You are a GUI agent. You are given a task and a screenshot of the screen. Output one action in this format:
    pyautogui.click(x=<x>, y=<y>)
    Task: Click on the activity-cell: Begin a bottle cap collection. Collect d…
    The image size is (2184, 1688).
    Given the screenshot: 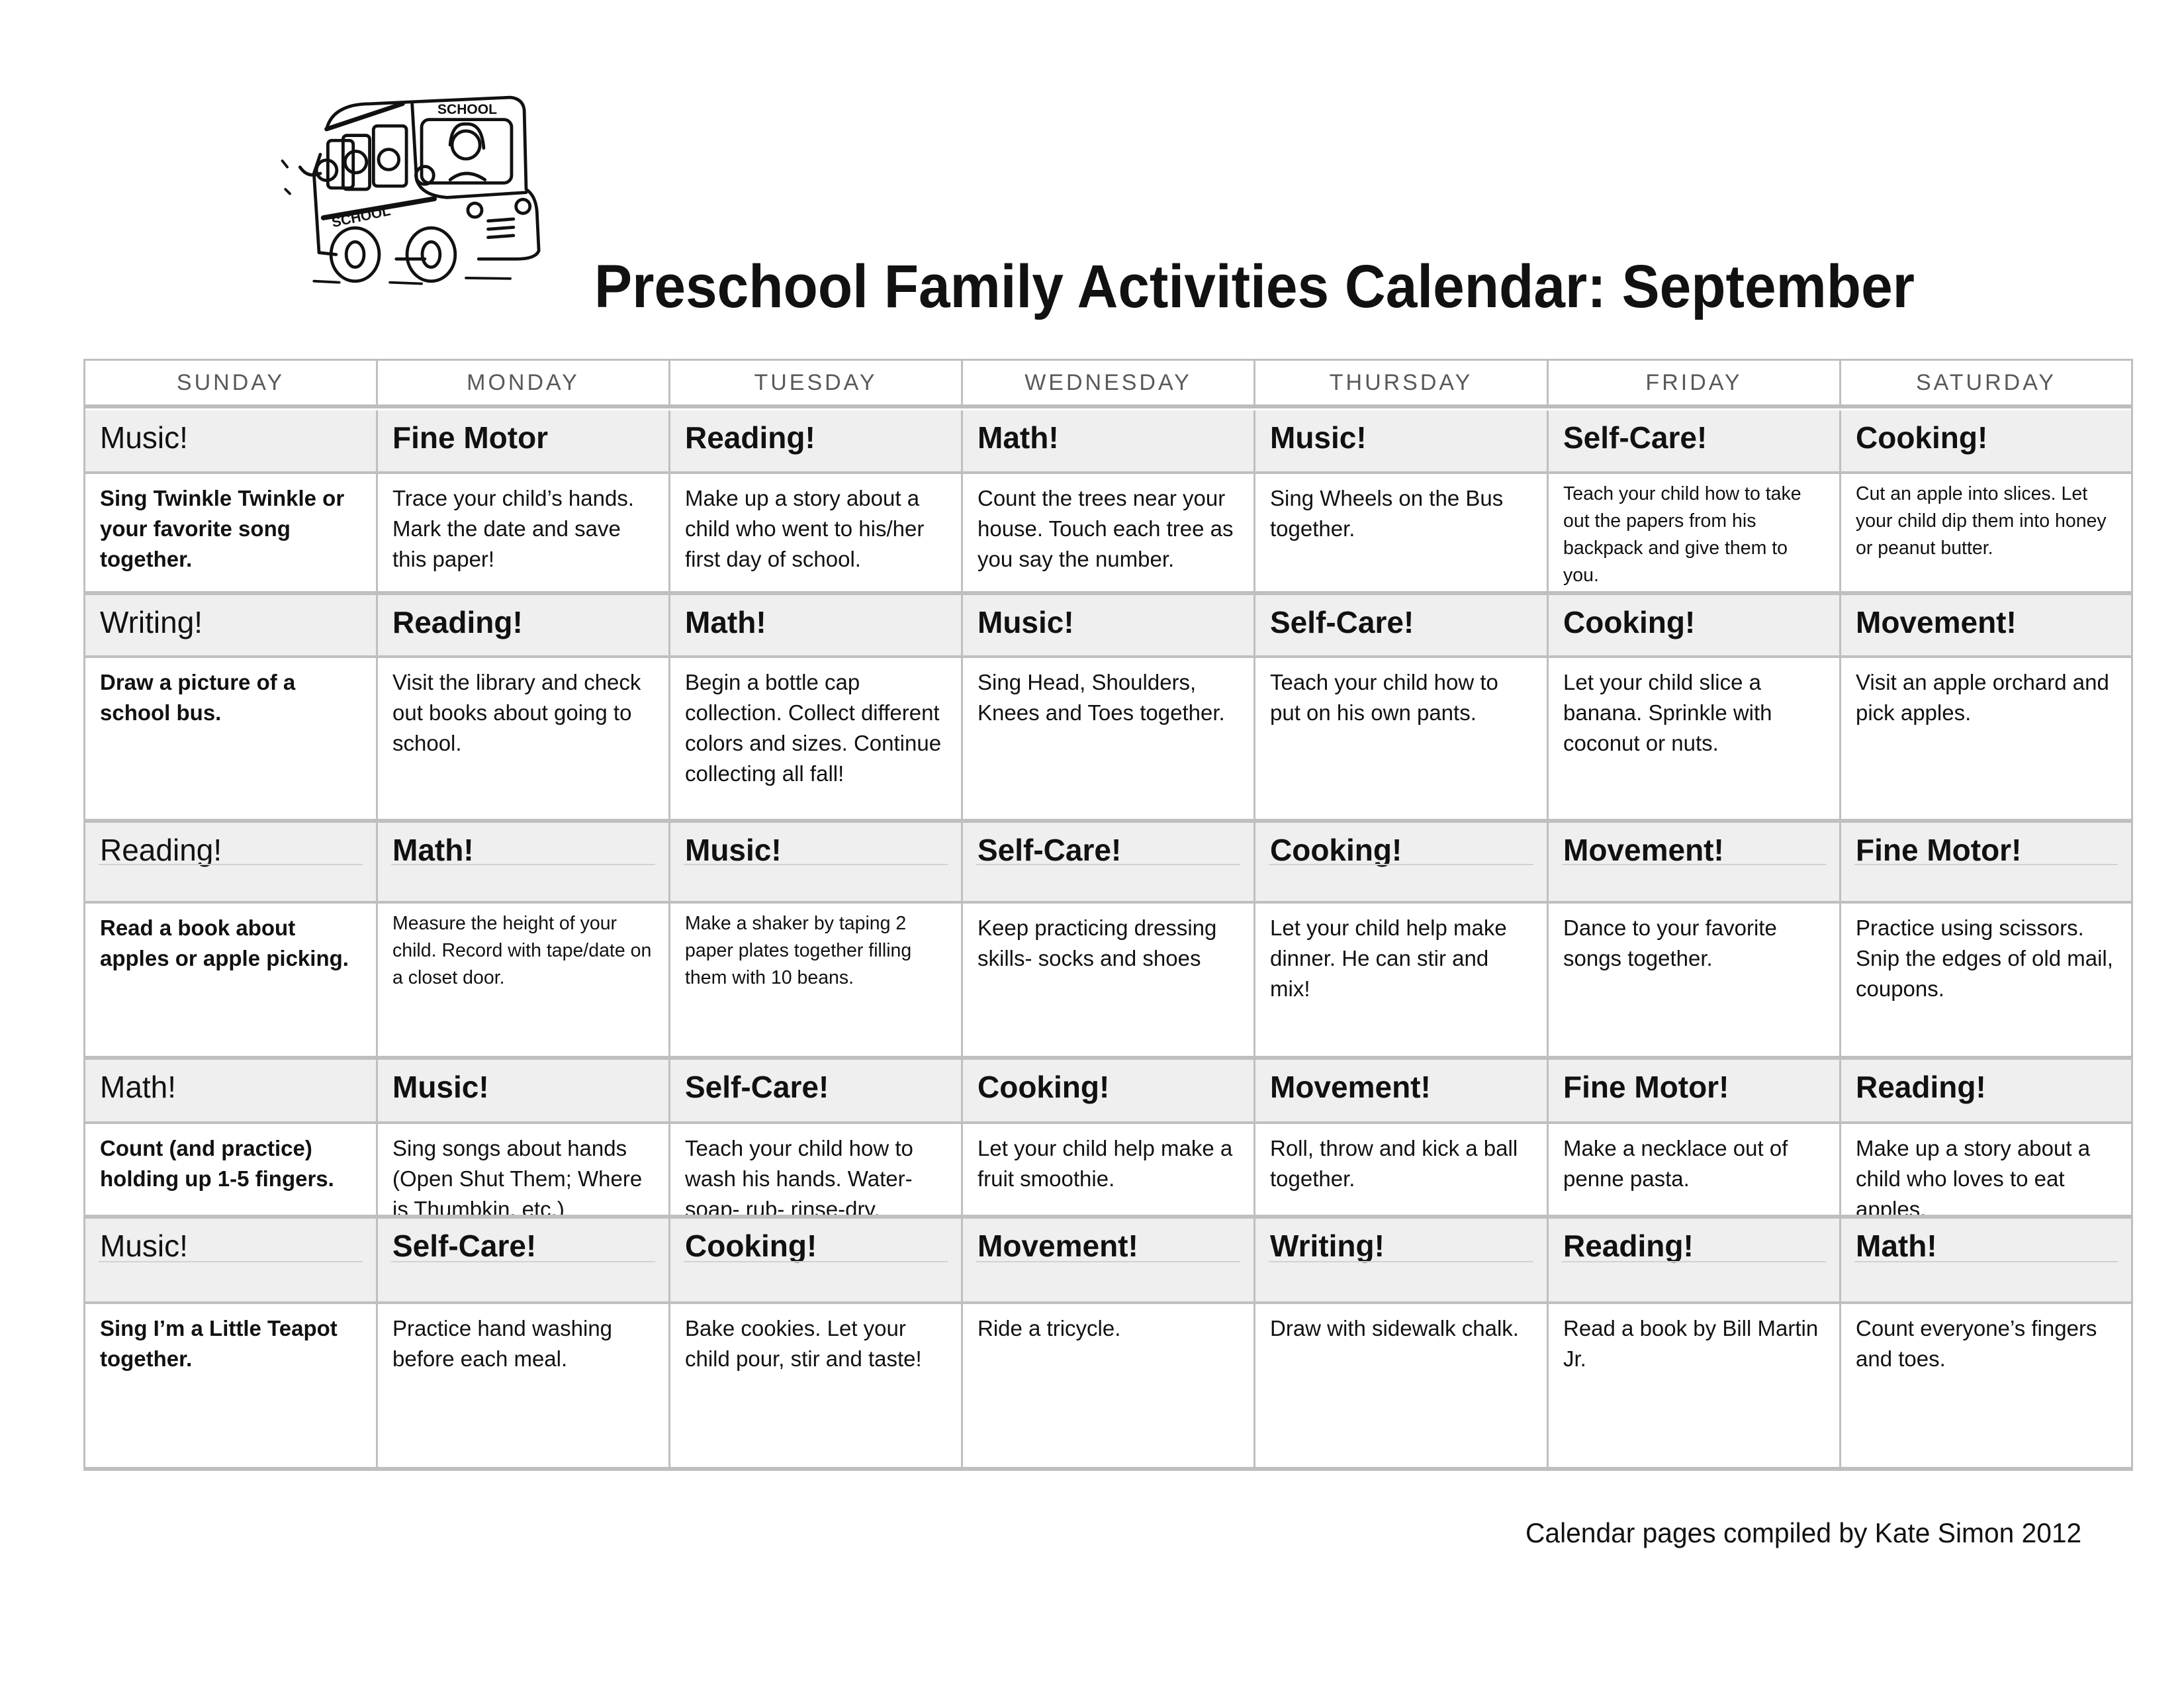 What is the action you would take?
    pyautogui.click(x=816, y=738)
    